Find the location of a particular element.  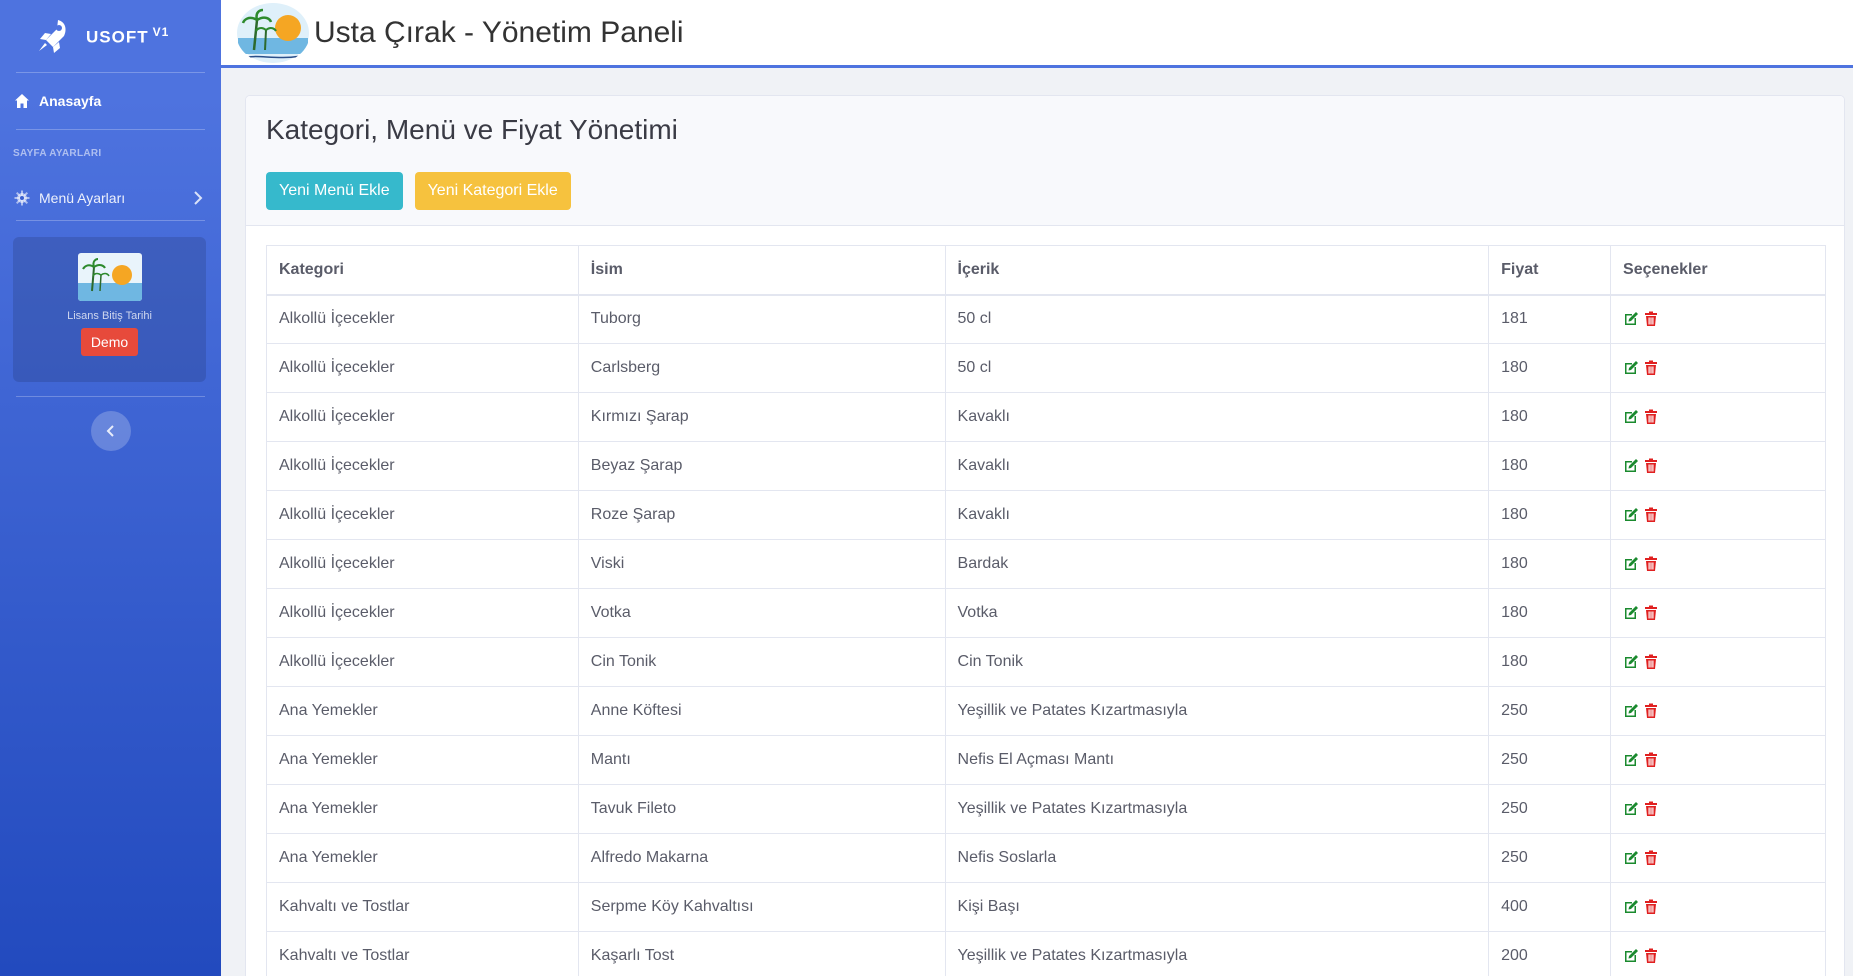

sidebar-toggle-button is located at coordinates (110, 431).